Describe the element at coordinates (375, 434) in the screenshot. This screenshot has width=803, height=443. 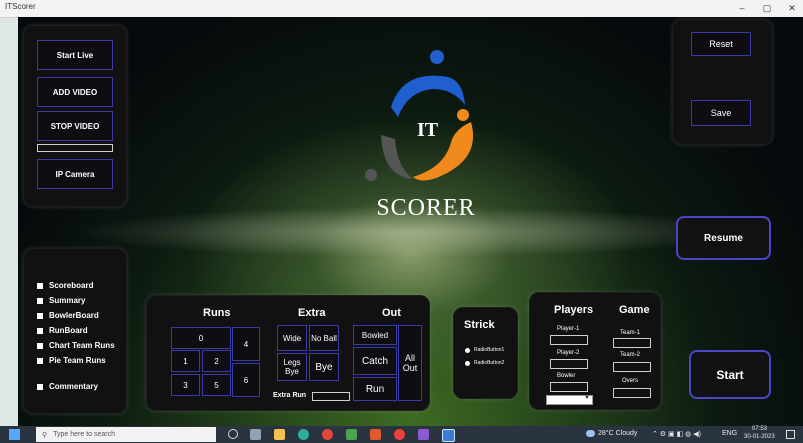
I see `office-icon` at that location.